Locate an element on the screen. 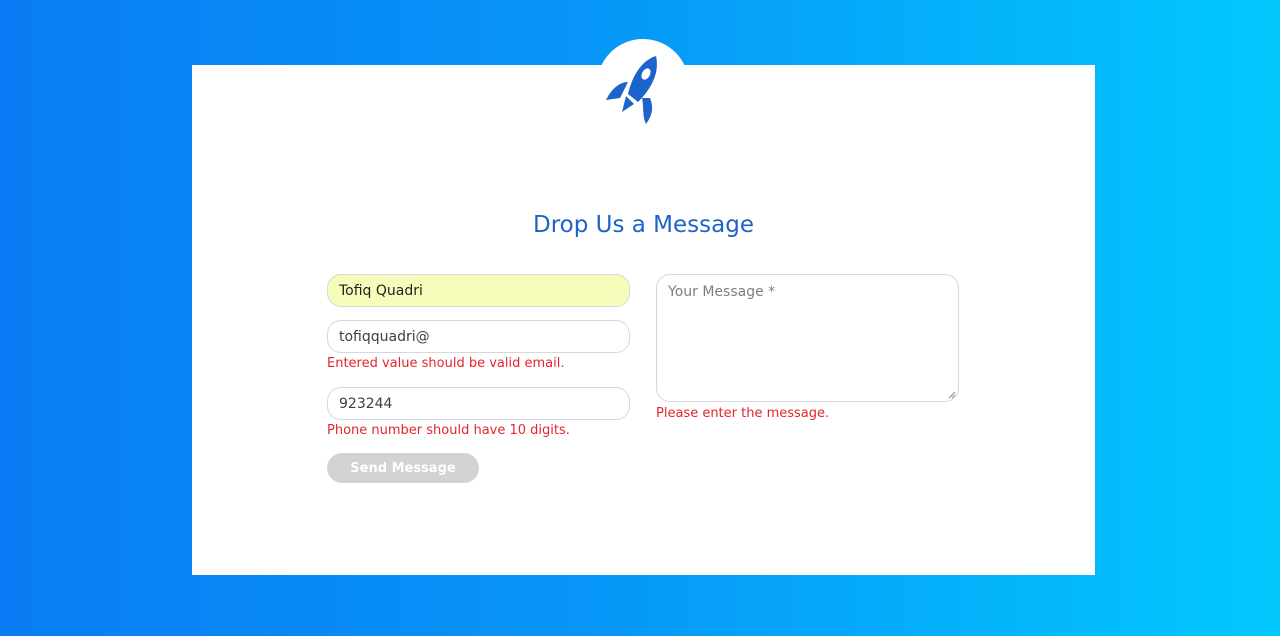  message-textarea: Your Message * is located at coordinates (807, 338).